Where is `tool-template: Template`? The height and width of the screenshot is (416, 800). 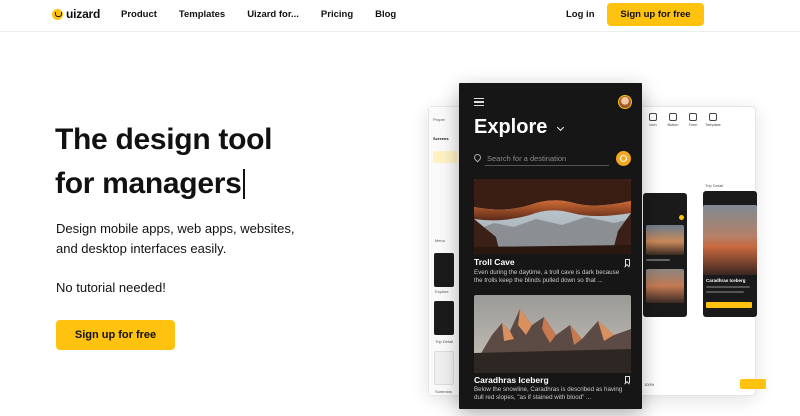 tool-template: Template is located at coordinates (713, 120).